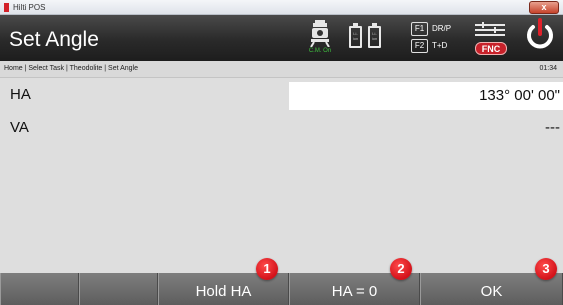 The height and width of the screenshot is (305, 563). What do you see at coordinates (401, 269) in the screenshot?
I see `callout-badge: 2` at bounding box center [401, 269].